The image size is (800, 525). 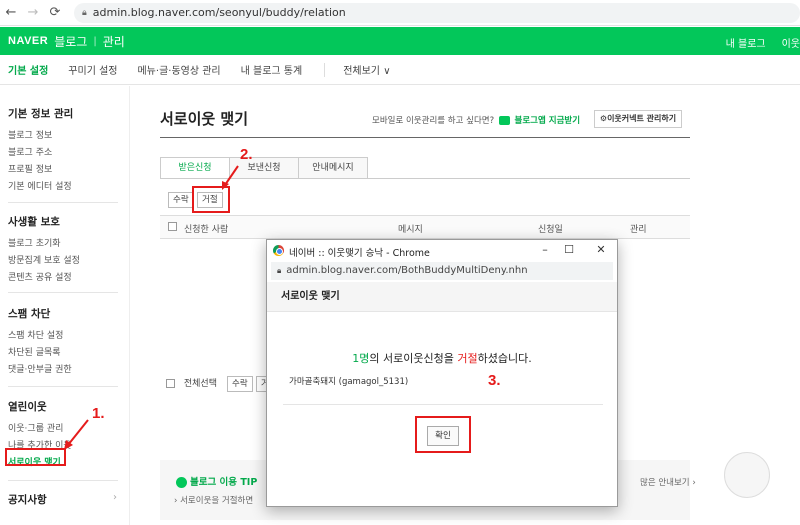 What do you see at coordinates (443, 434) in the screenshot?
I see `annotation-box-confirm` at bounding box center [443, 434].